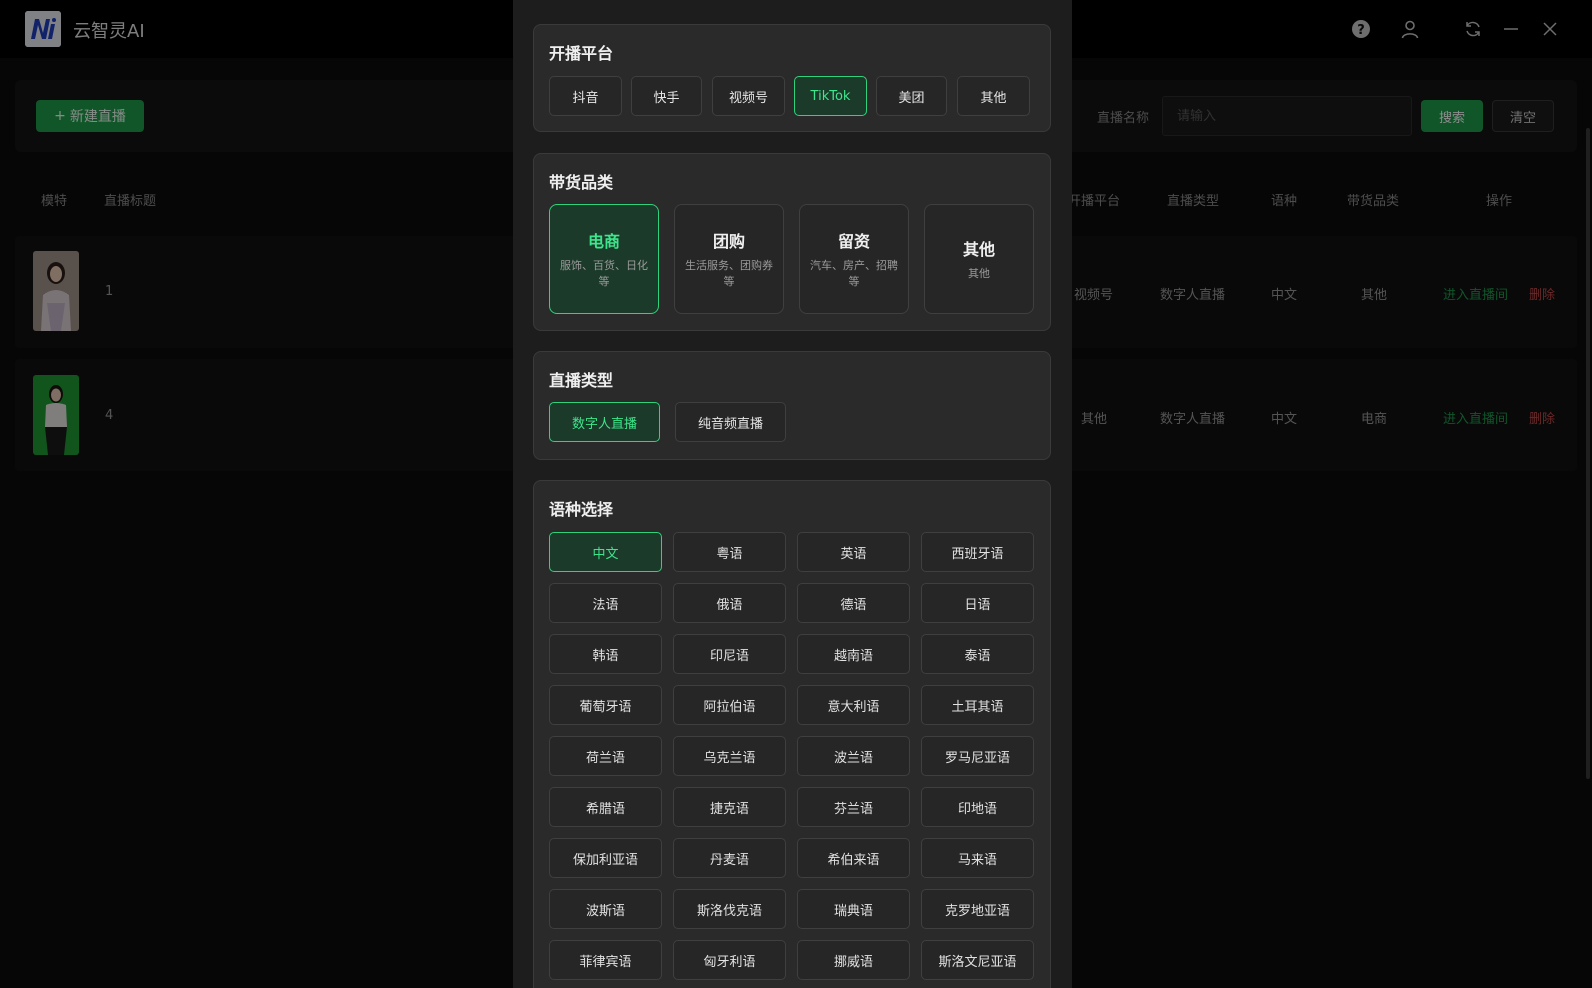 Image resolution: width=1592 pixels, height=988 pixels. I want to click on language-option-18: 乌克兰语, so click(729, 756).